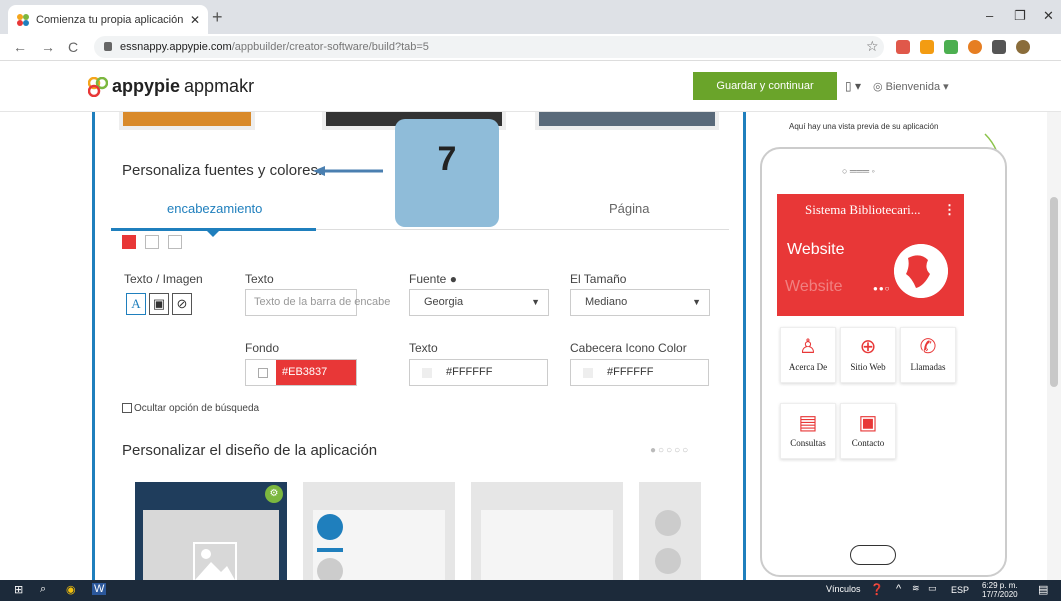 Image resolution: width=1061 pixels, height=601 pixels. I want to click on preview-banner: Website Website ●●○, so click(870, 271).